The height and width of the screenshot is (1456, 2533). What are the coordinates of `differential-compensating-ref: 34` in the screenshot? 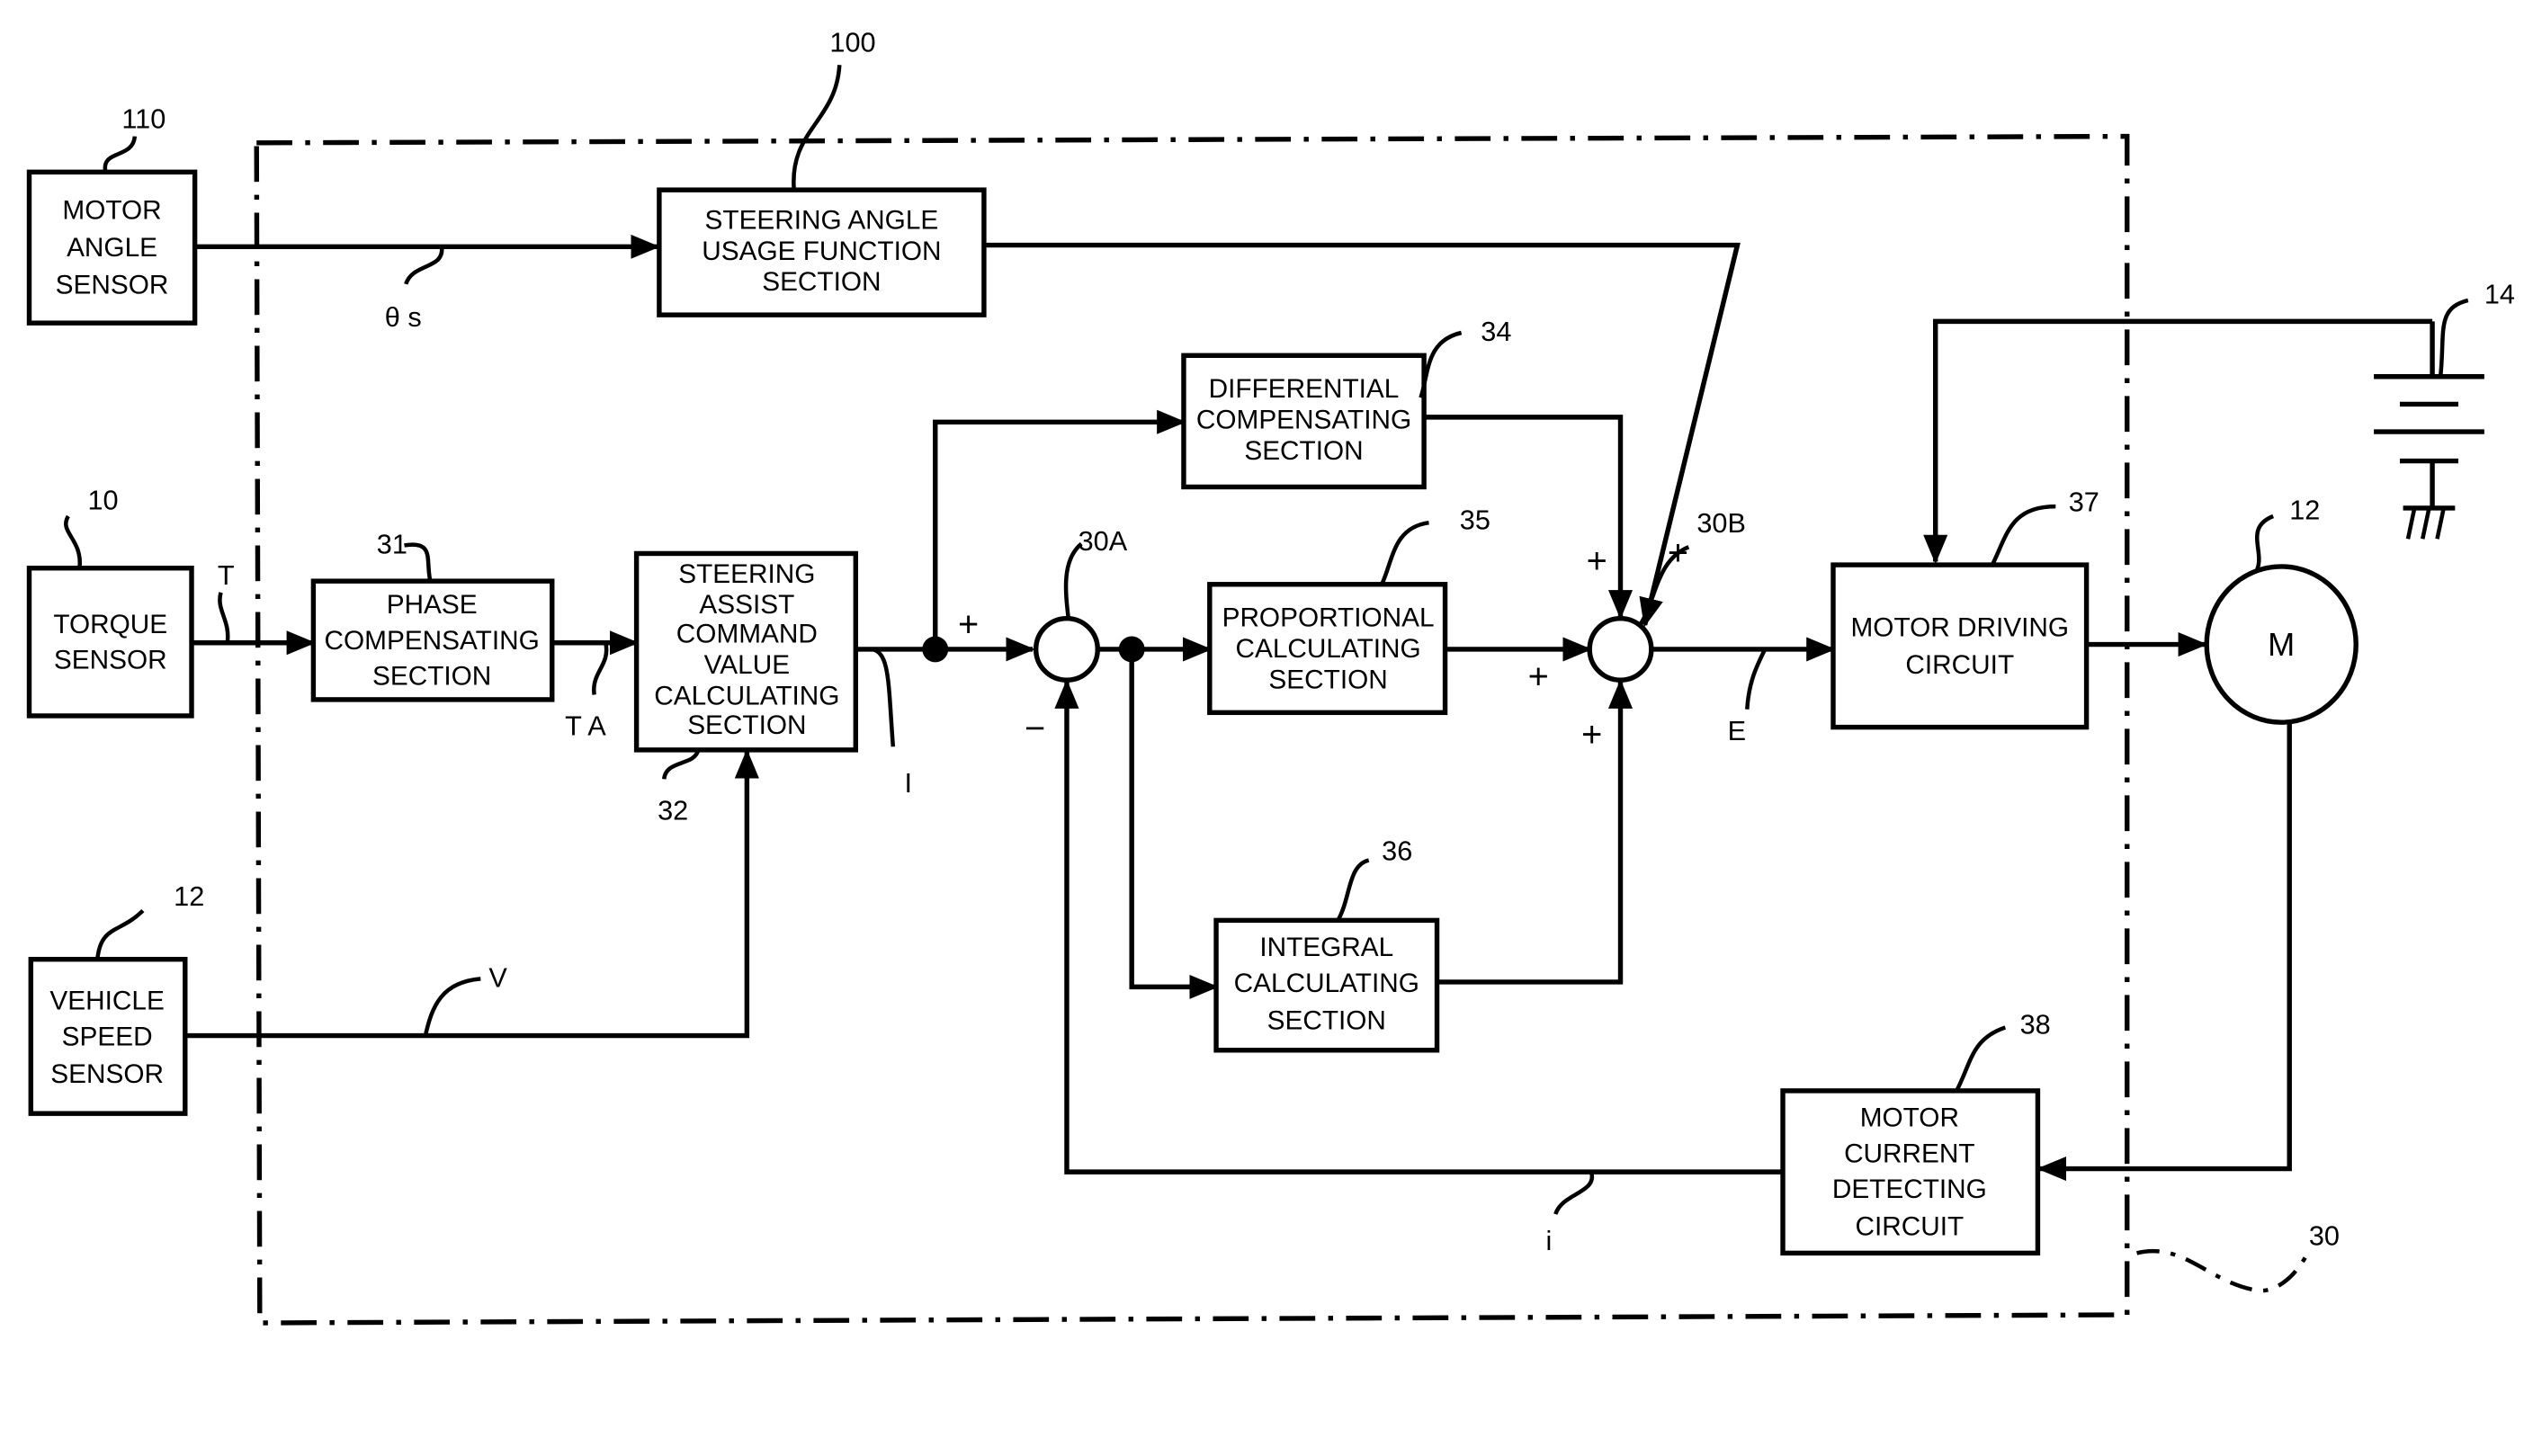 It's located at (1496, 332).